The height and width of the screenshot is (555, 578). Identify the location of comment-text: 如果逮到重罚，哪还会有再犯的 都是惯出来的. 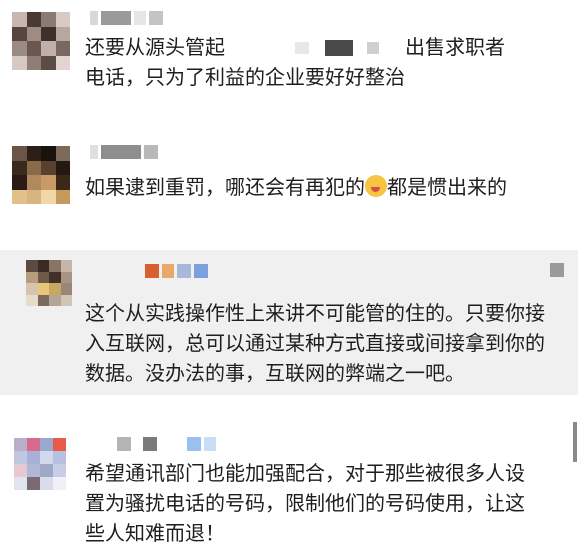
(296, 187).